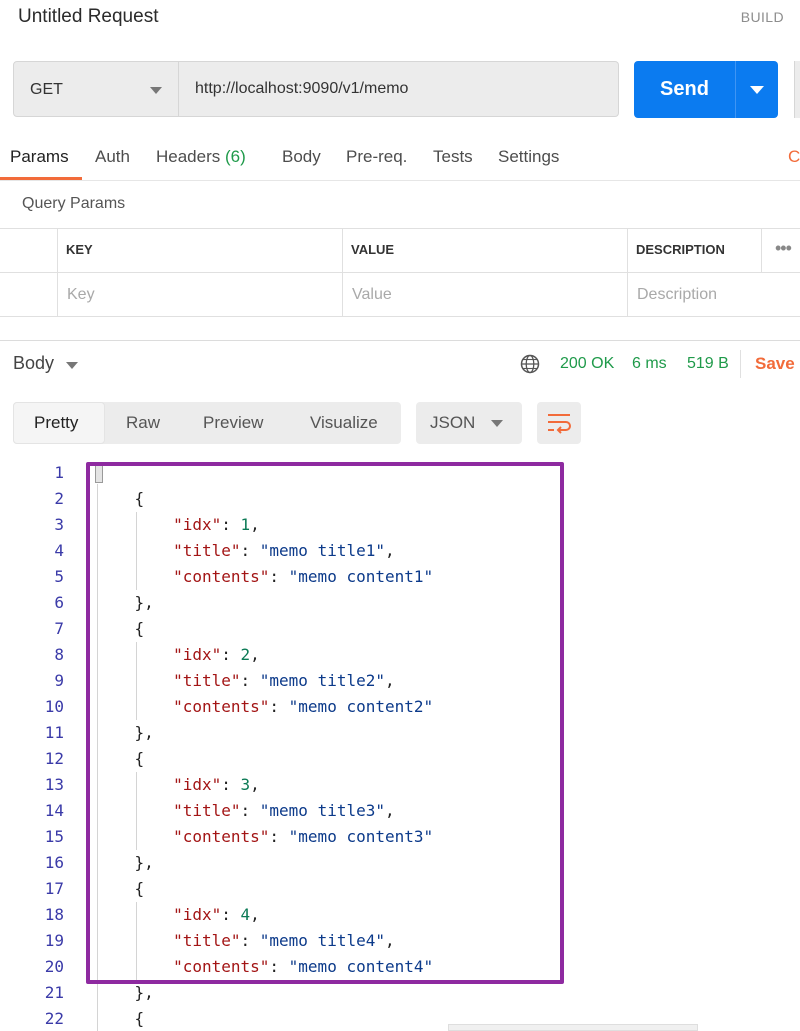  I want to click on view-pretty-label: Pretty, so click(56, 422).